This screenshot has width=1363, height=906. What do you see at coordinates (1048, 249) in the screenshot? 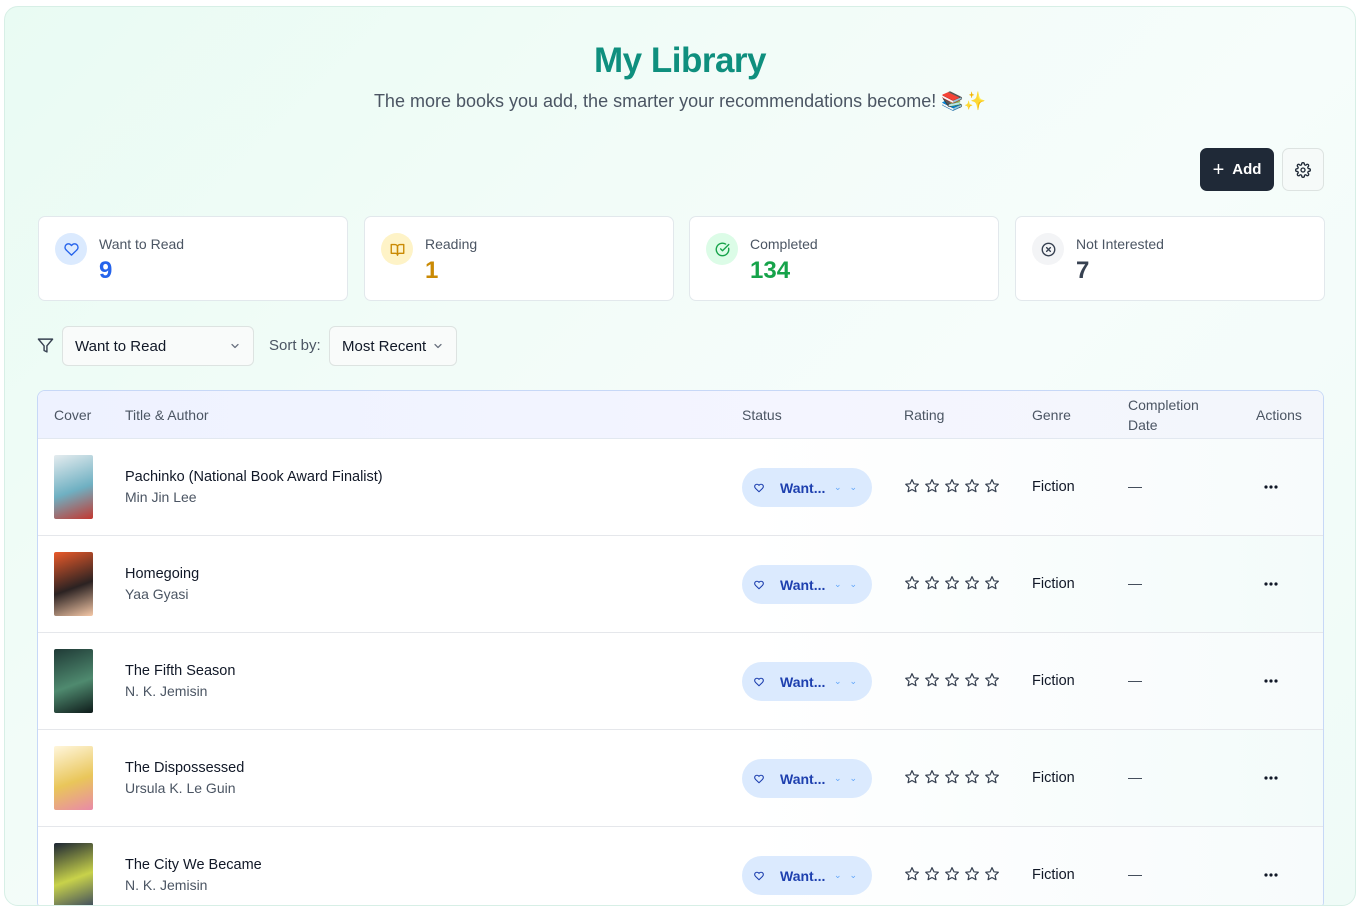
I see `x-circle-icon` at bounding box center [1048, 249].